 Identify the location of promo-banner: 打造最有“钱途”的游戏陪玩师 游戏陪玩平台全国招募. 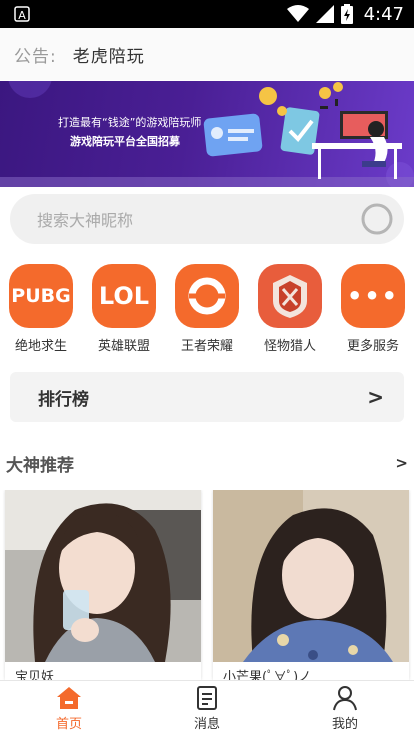
(207, 134).